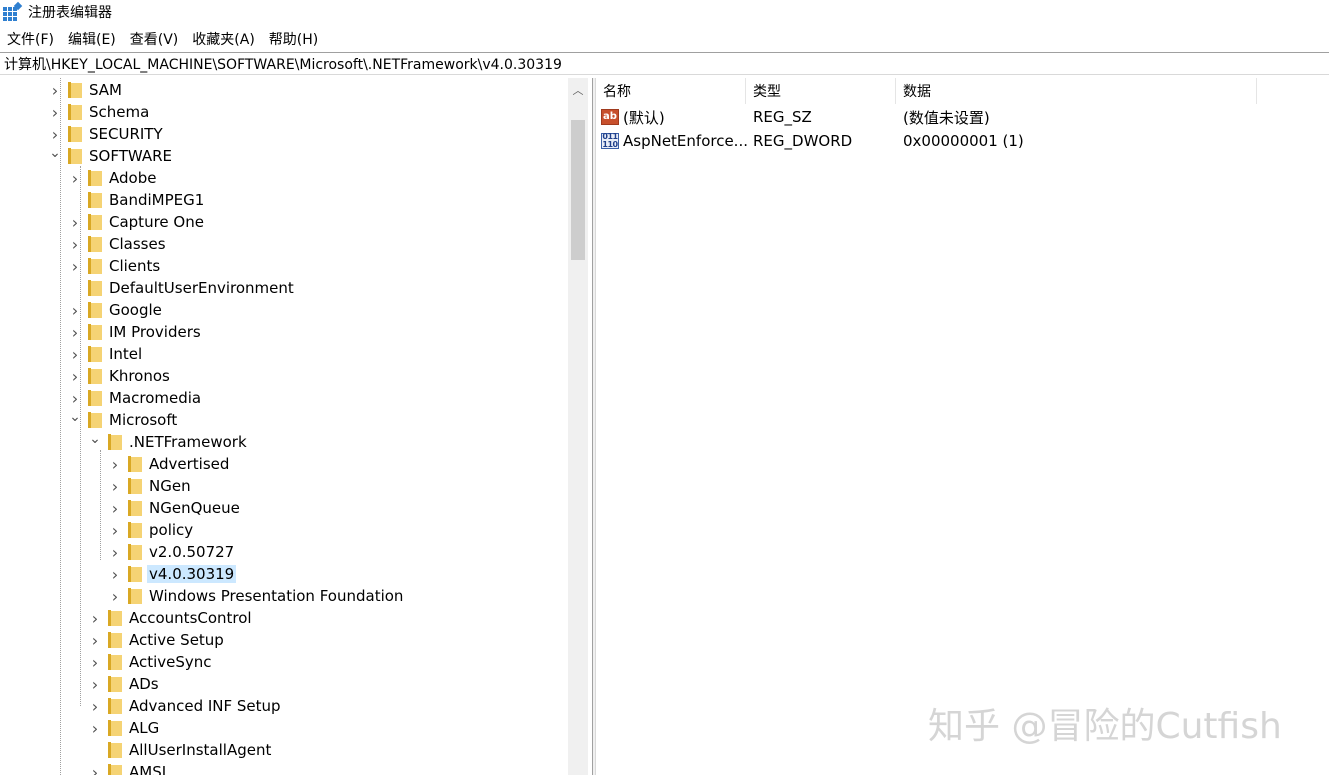 The image size is (1331, 775). What do you see at coordinates (105, 90) in the screenshot?
I see `tree-node-label: SAM` at bounding box center [105, 90].